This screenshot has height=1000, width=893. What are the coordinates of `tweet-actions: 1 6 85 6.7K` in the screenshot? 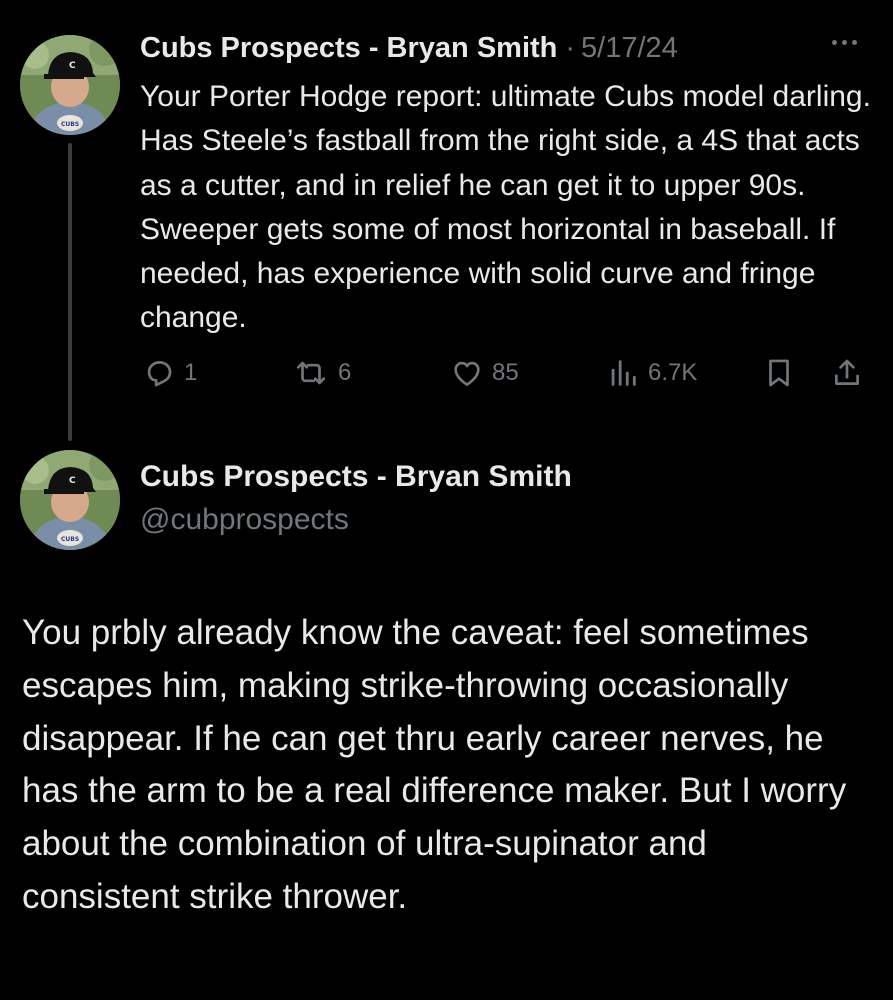 It's located at (505, 373).